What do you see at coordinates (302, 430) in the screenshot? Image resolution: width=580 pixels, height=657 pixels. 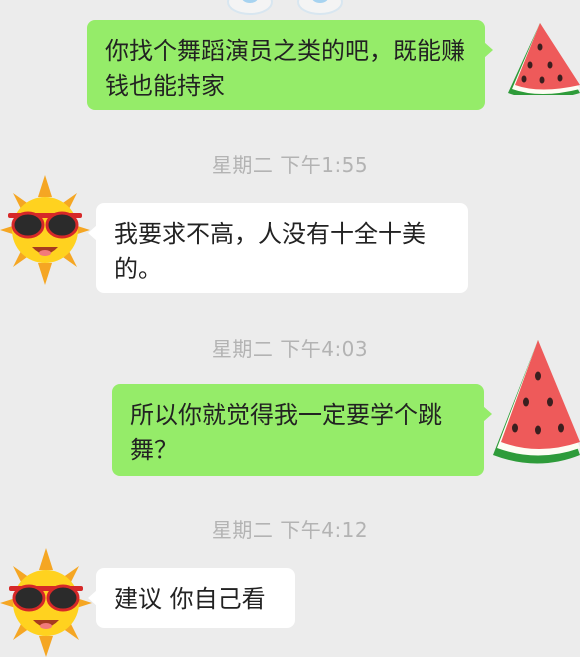 I see `message-bubble-sent: 所以你就觉得我一定要学个跳舞？` at bounding box center [302, 430].